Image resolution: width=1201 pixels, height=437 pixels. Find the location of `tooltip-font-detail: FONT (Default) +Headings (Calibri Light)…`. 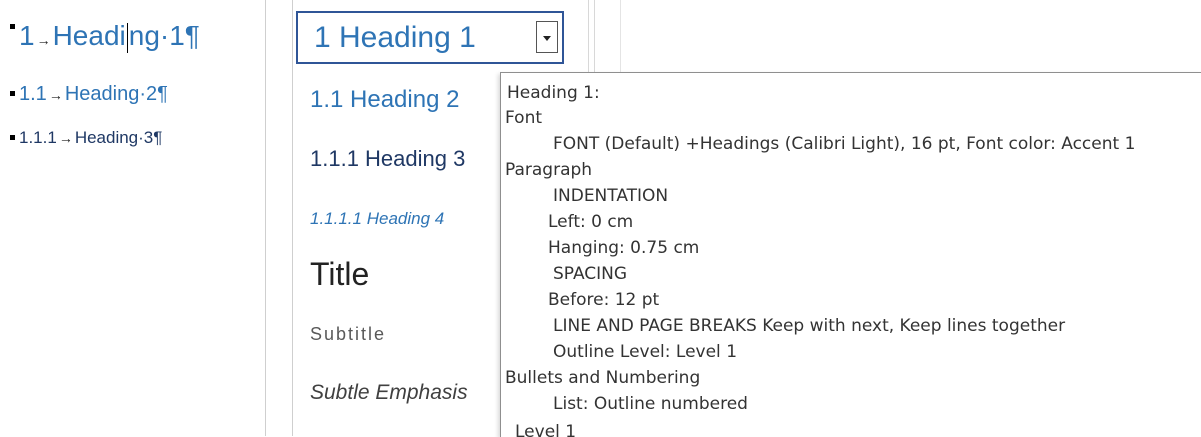

tooltip-font-detail: FONT (Default) +Headings (Calibri Light)… is located at coordinates (844, 144).